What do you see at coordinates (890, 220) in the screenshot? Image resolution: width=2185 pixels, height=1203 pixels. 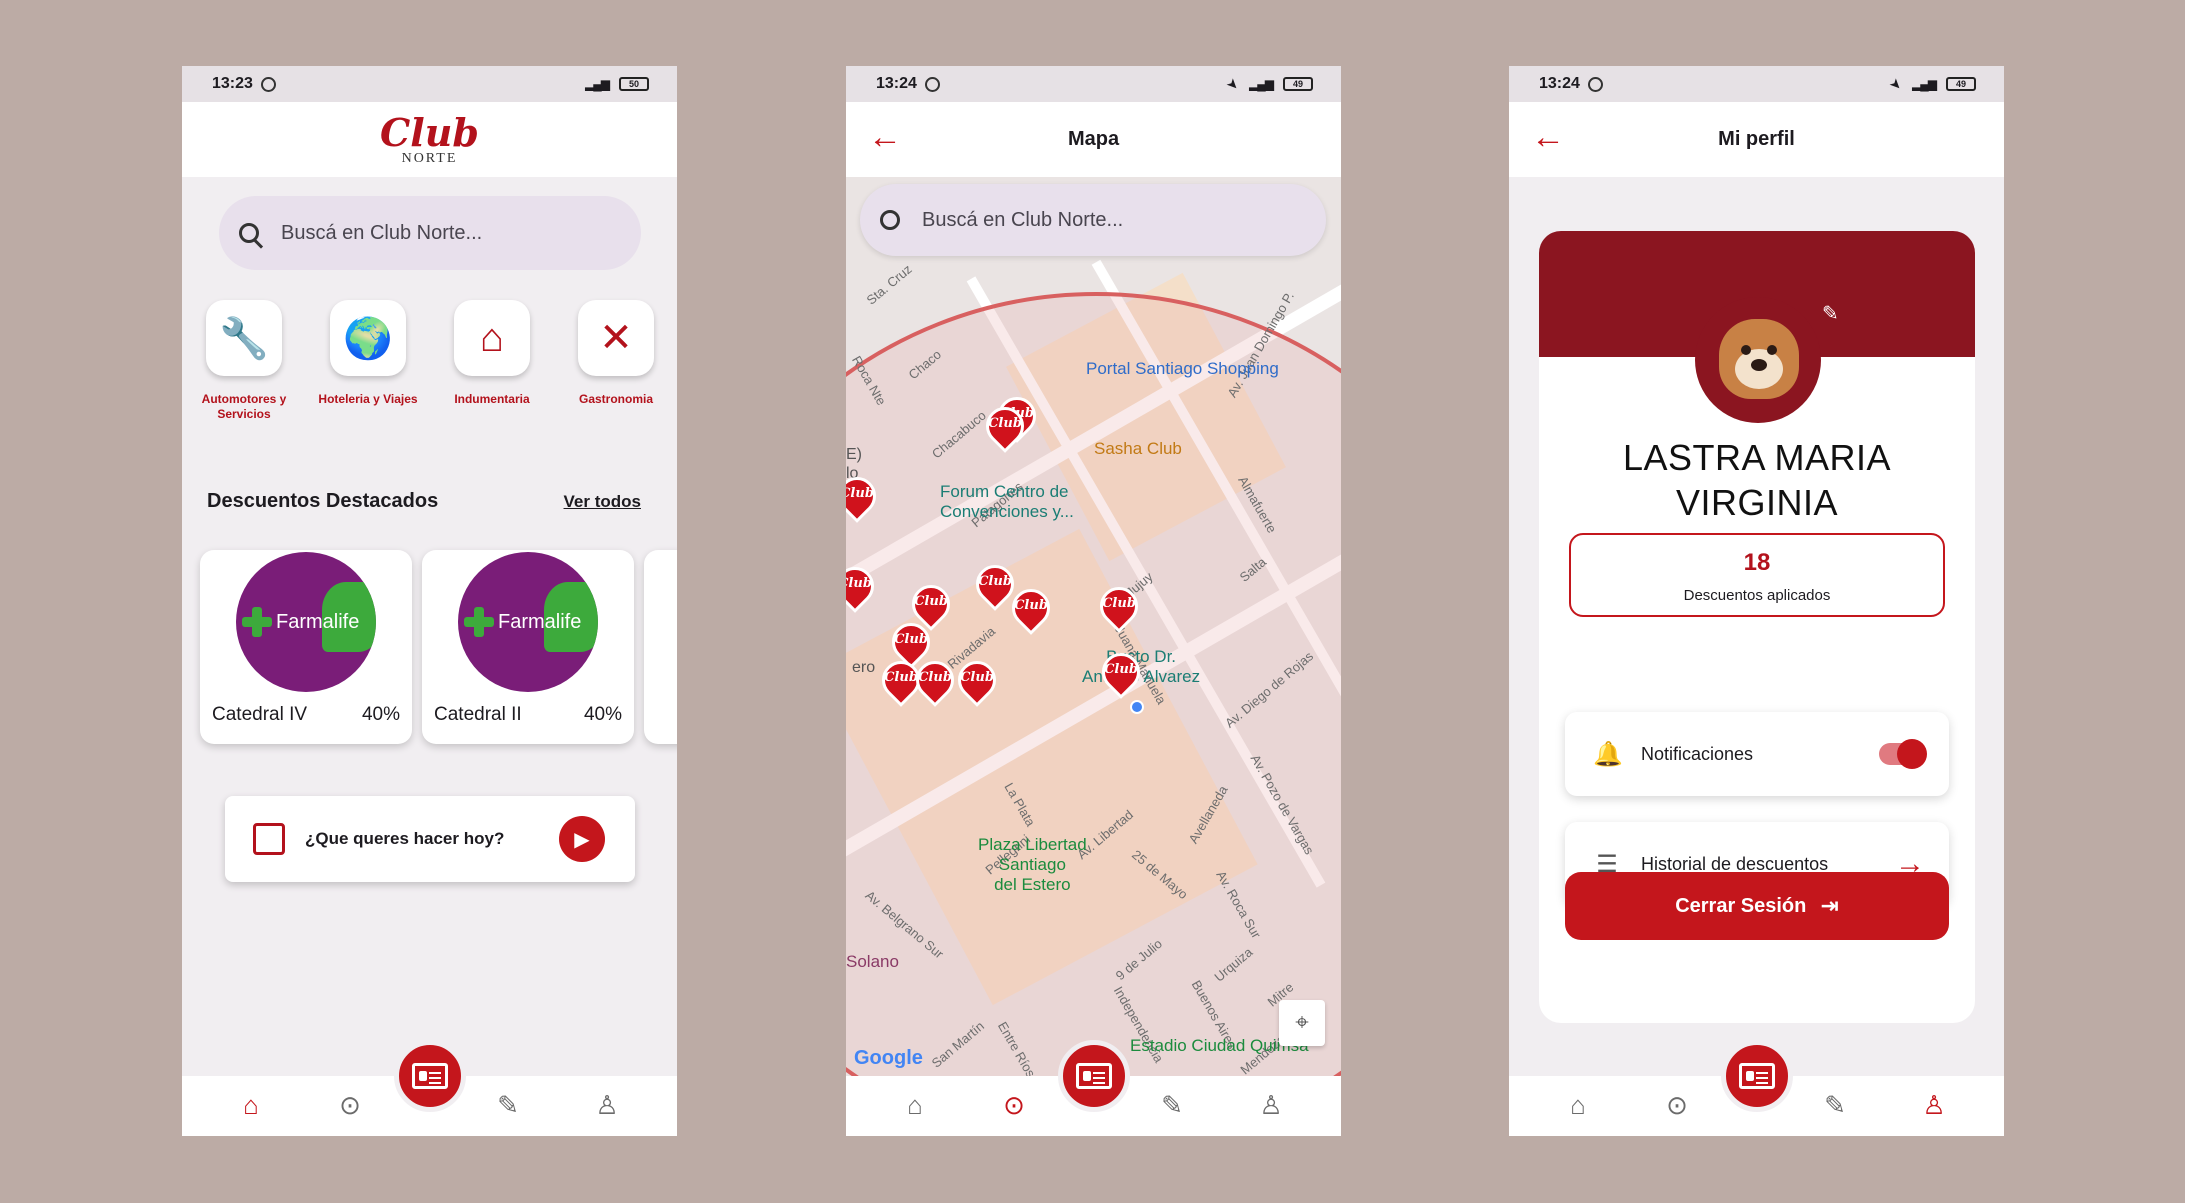 I see `search-icon` at bounding box center [890, 220].